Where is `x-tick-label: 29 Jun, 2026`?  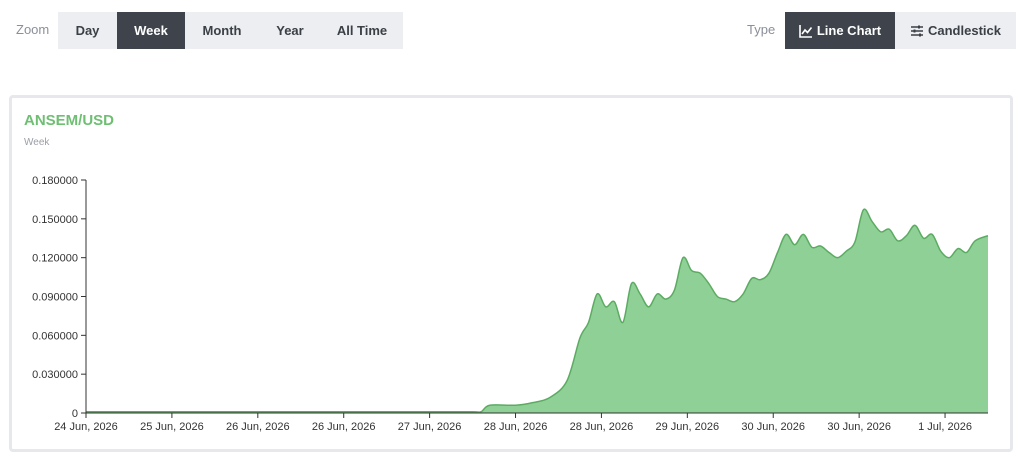 x-tick-label: 29 Jun, 2026 is located at coordinates (688, 427).